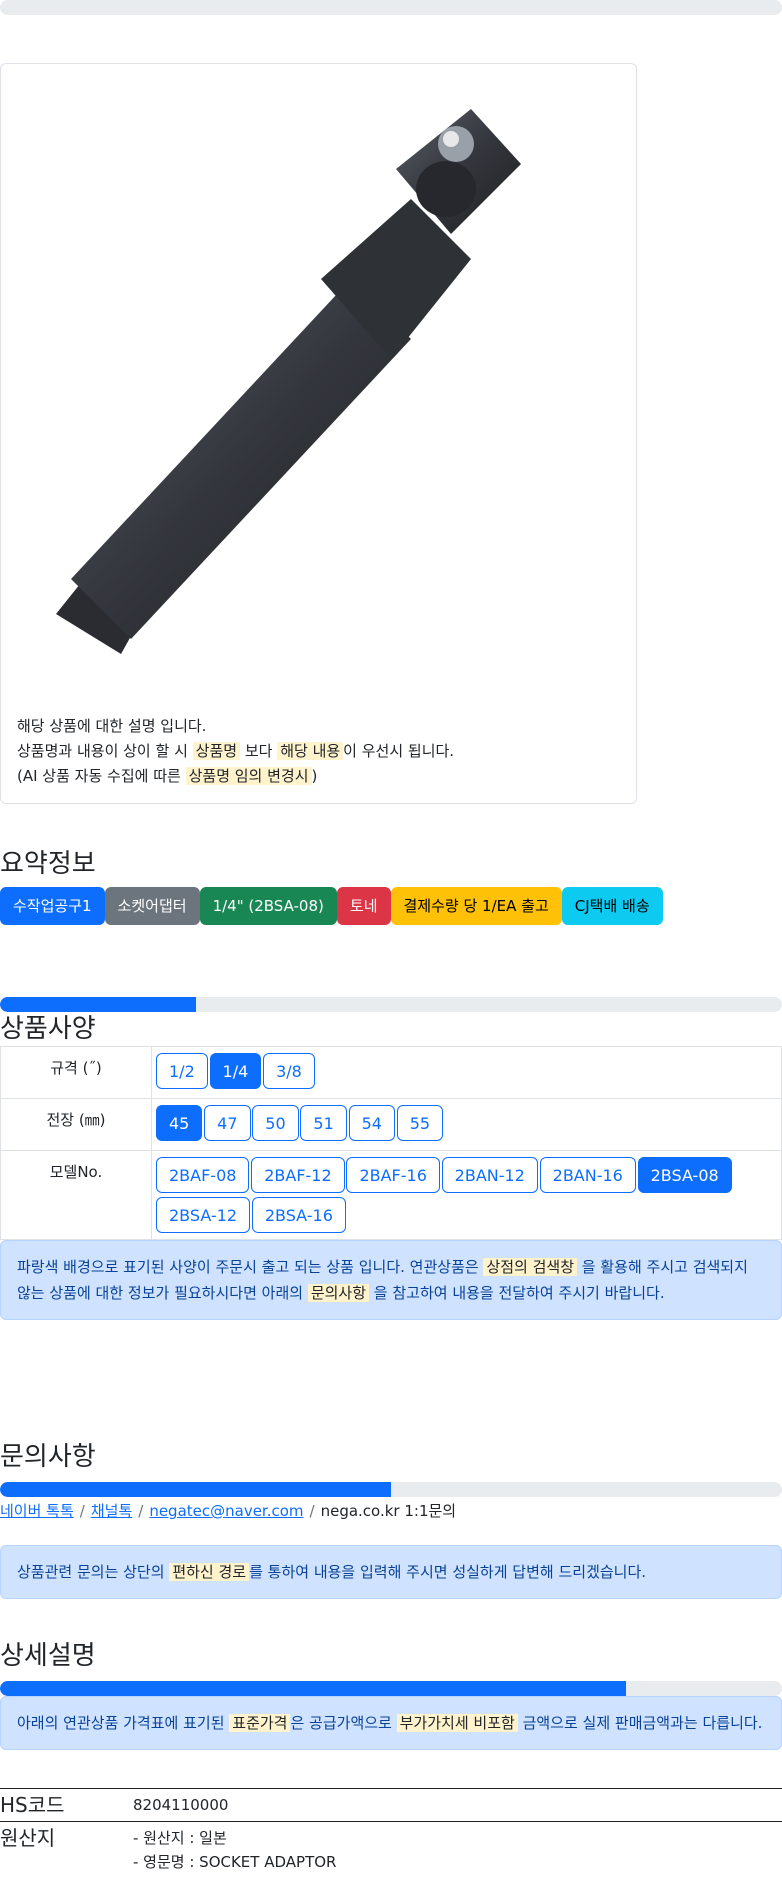 This screenshot has height=1901, width=782. Describe the element at coordinates (76, 1124) in the screenshot. I see `spec-label: 전장 (㎜)` at that location.